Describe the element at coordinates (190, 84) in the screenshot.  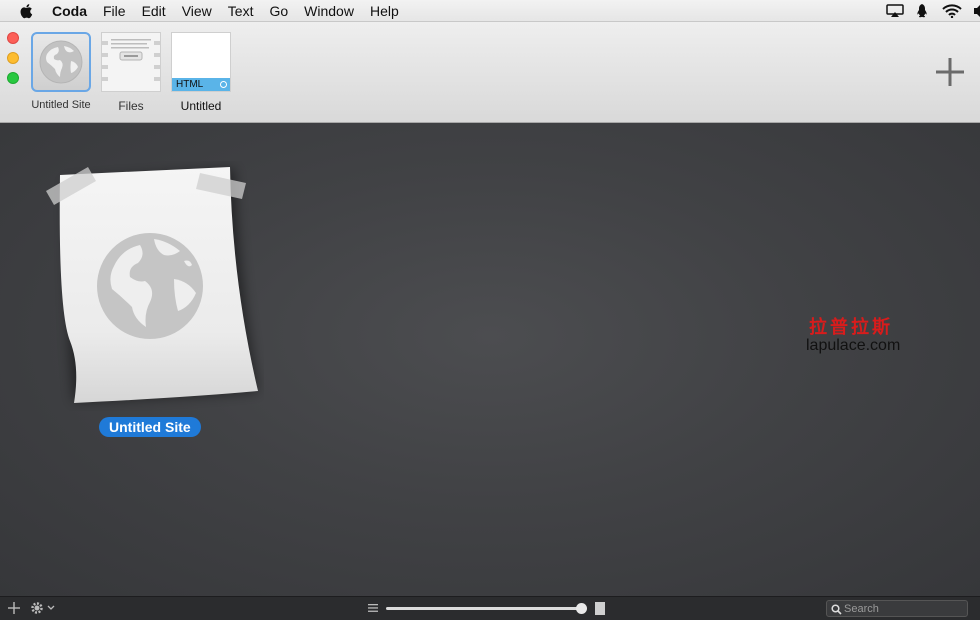
I see `html-badge-label: HTML` at that location.